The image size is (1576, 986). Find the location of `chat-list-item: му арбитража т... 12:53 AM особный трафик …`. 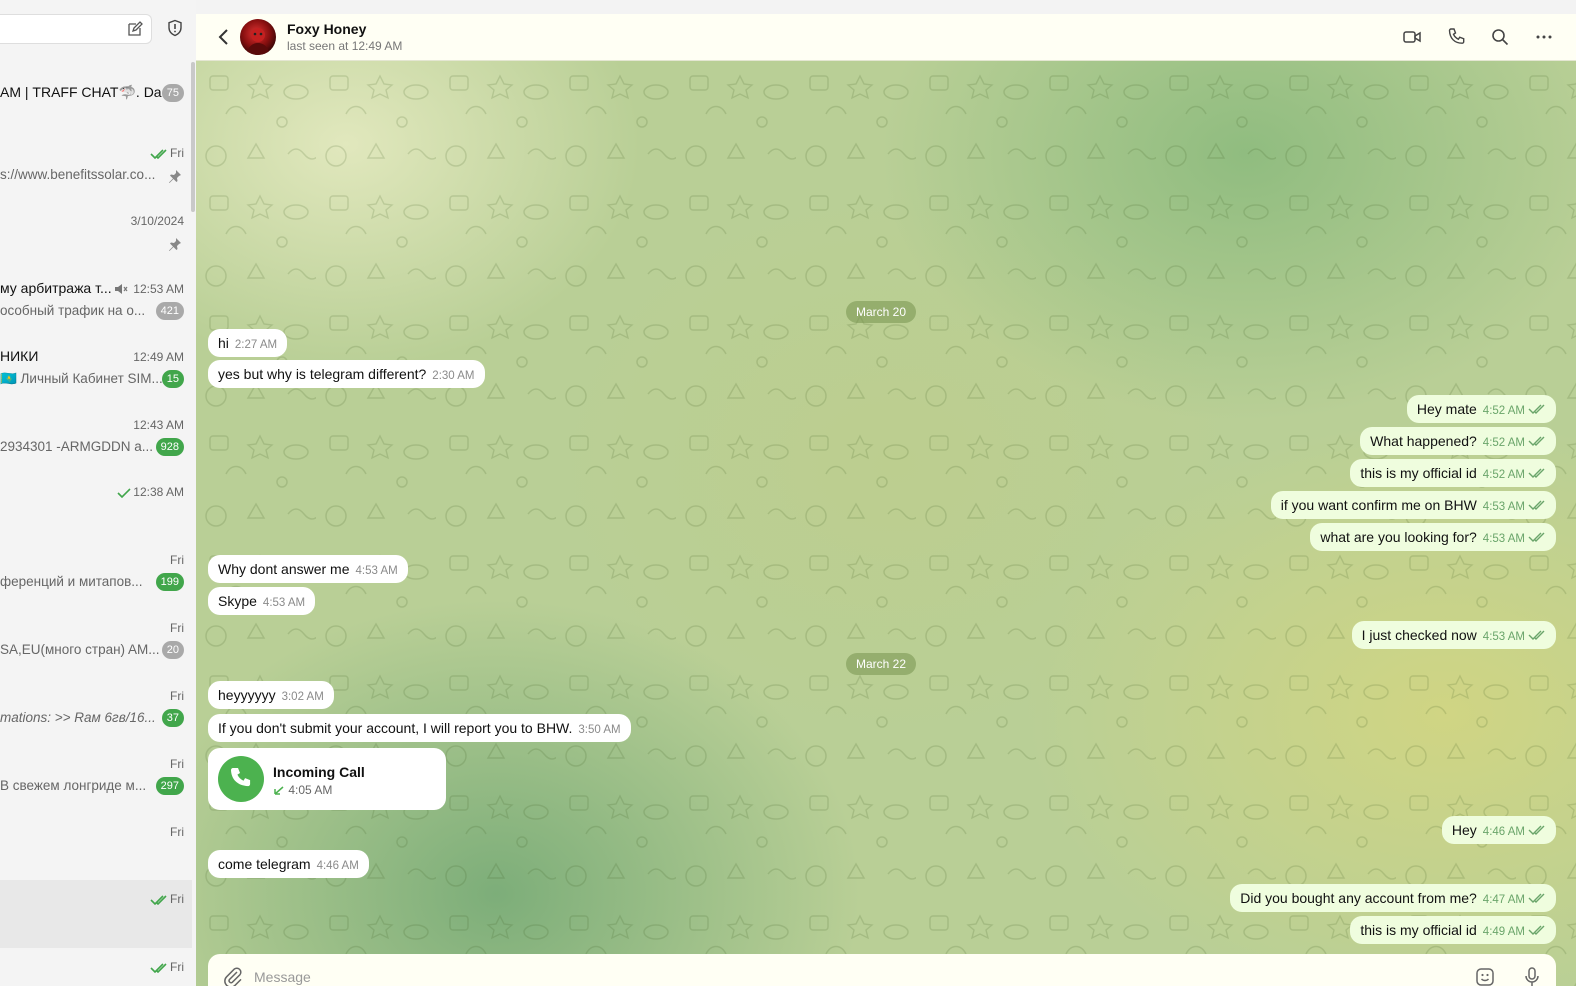

chat-list-item: му арбитража т... 12:53 AM особный трафик … is located at coordinates (96, 304).